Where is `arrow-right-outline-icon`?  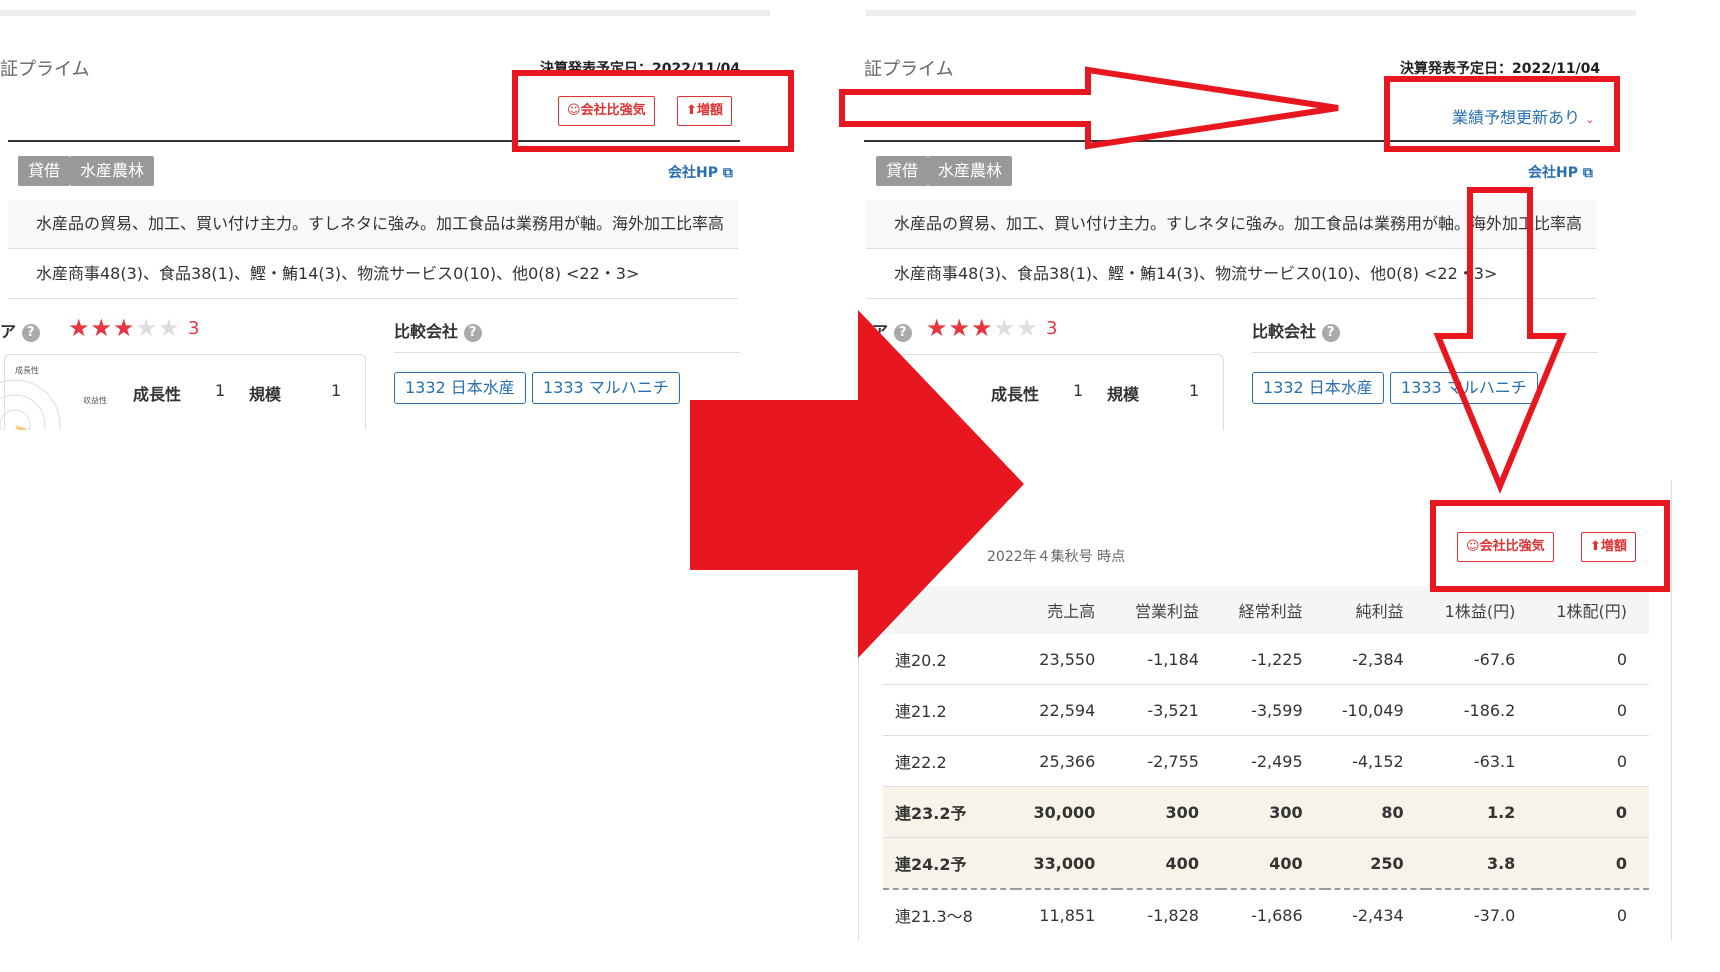
arrow-right-outline-icon is located at coordinates (1089, 108).